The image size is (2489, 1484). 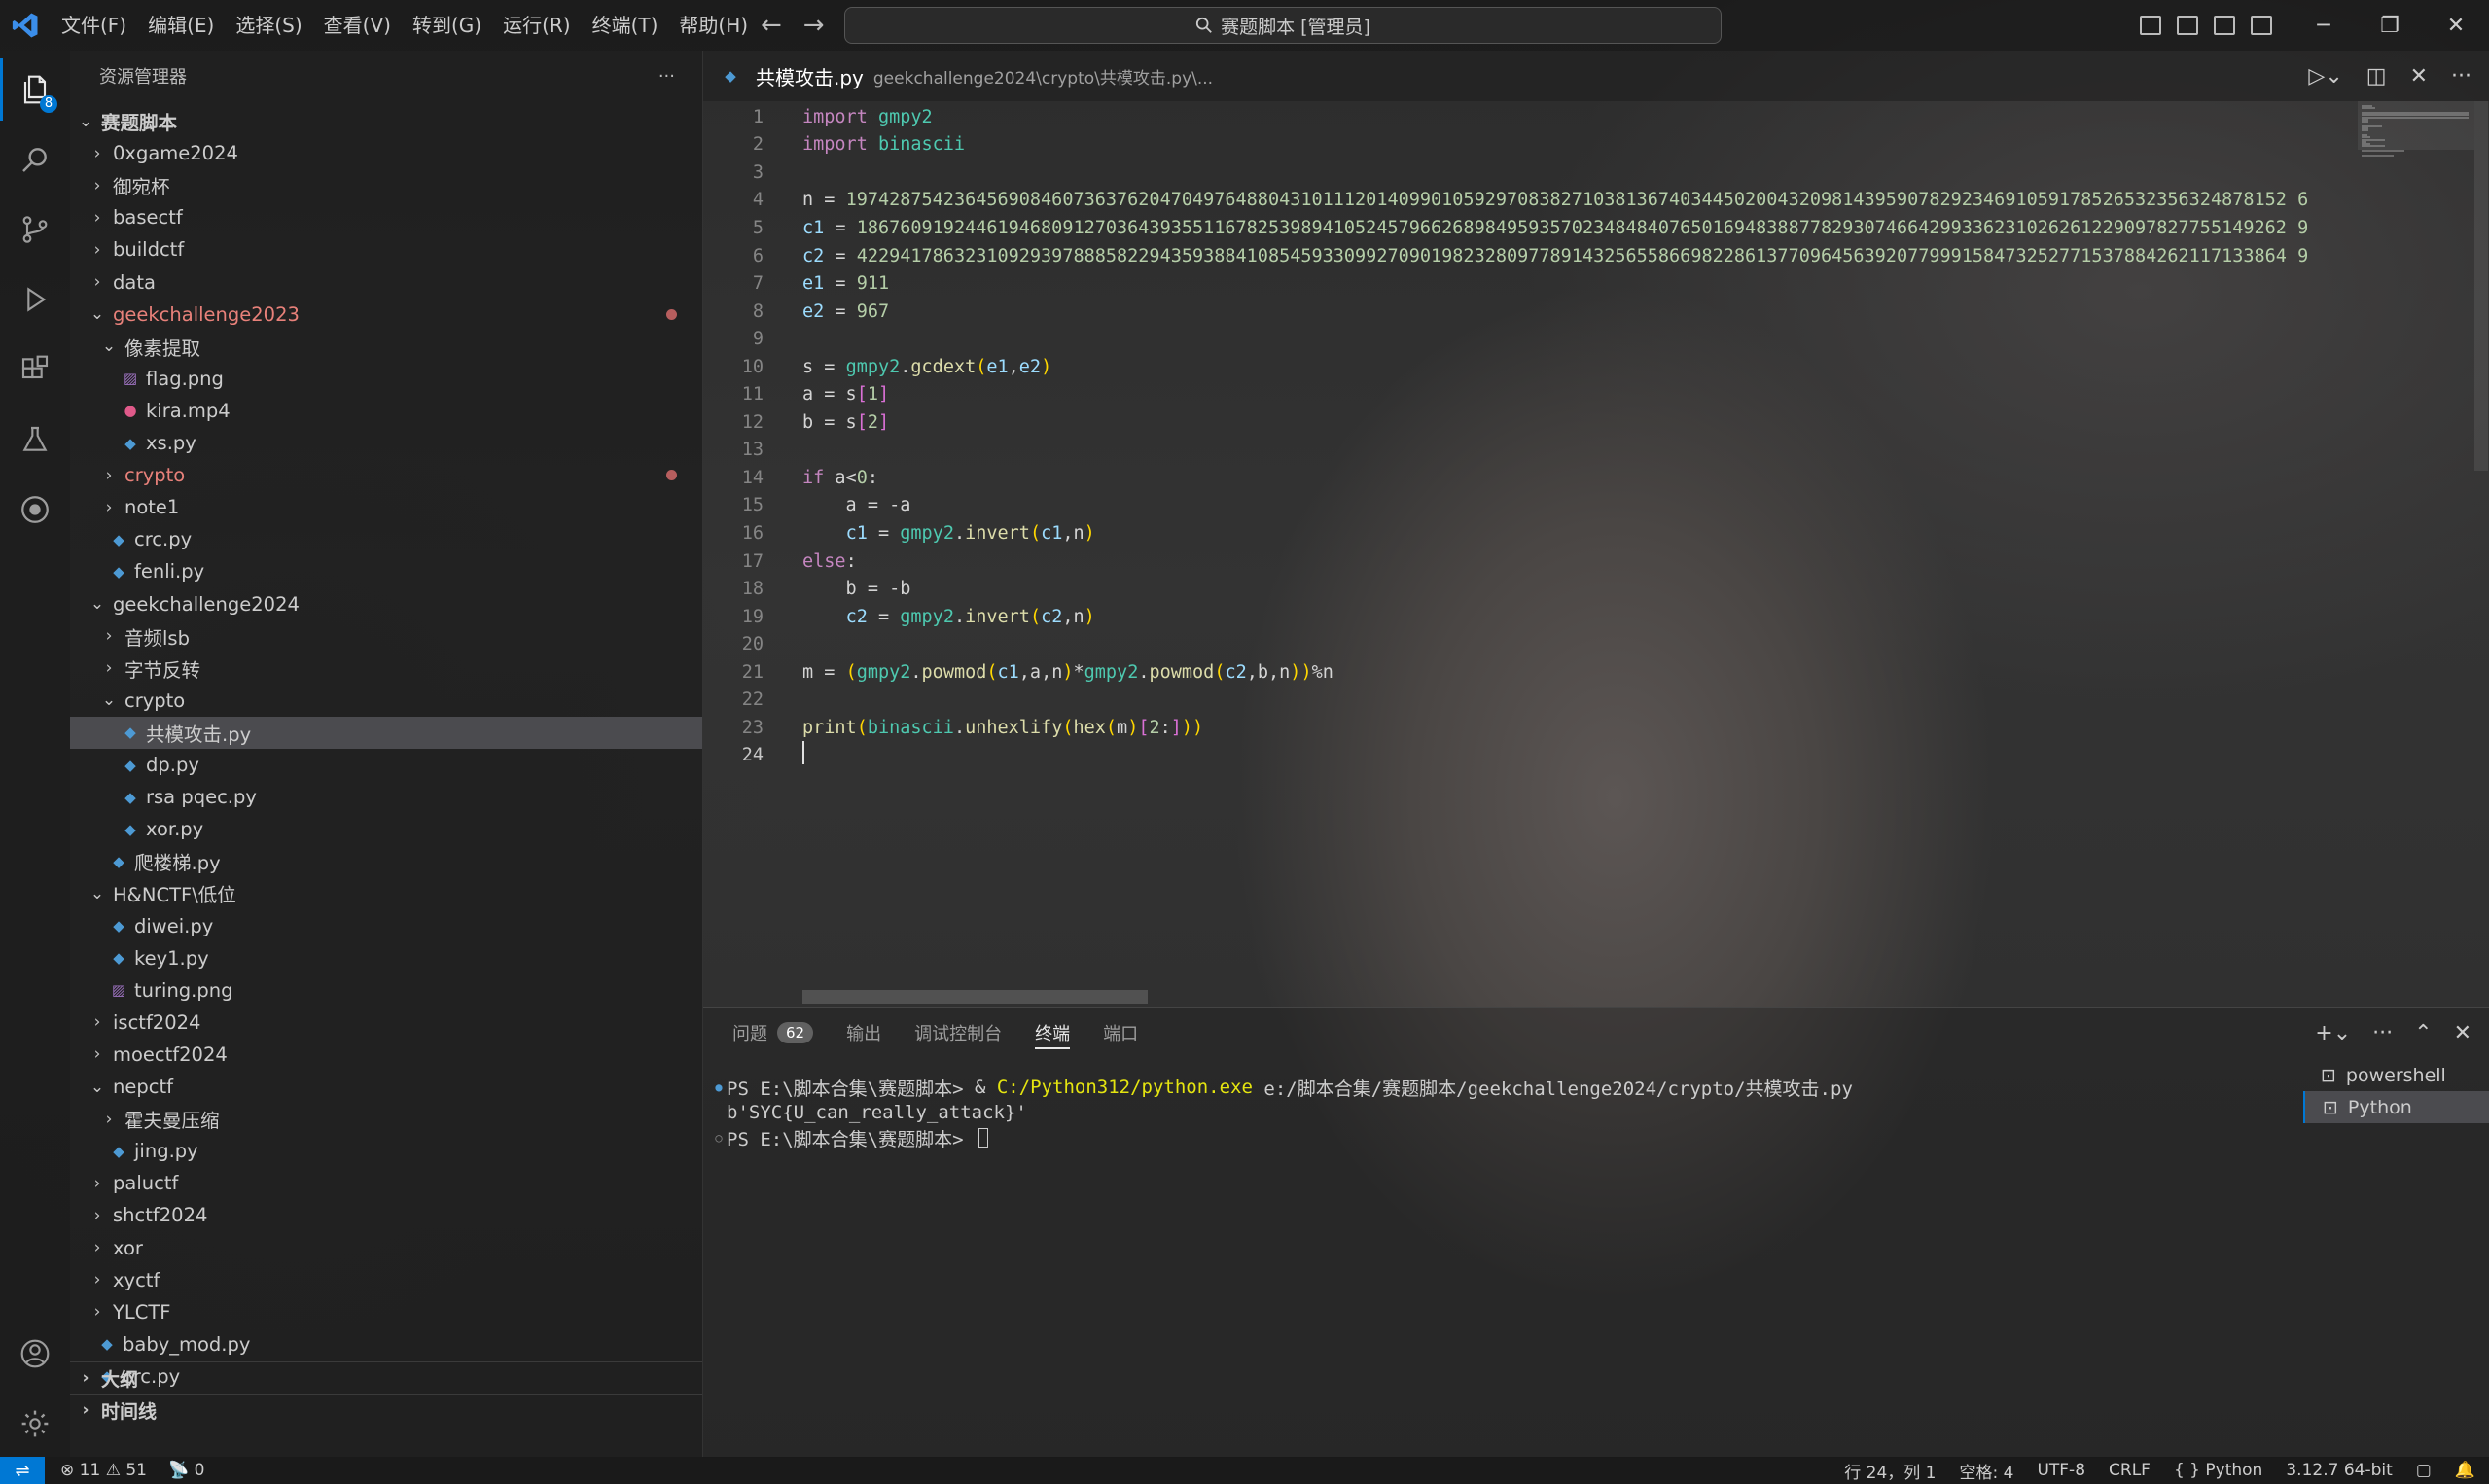 What do you see at coordinates (537, 26) in the screenshot?
I see `menu-item: 运行(R)` at bounding box center [537, 26].